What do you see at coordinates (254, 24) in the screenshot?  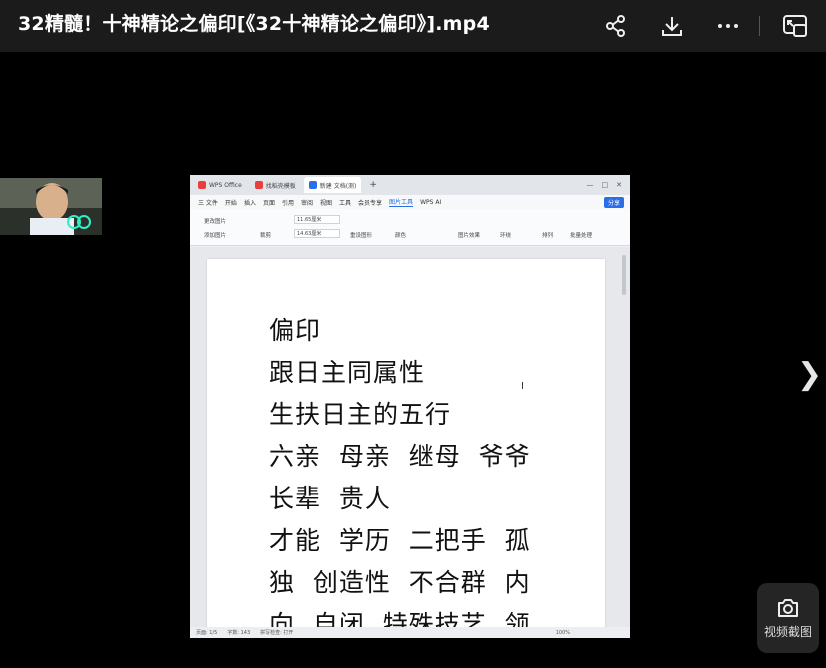 I see `video-title: 32精髓！十神精论之偏印[《32十神精论之偏印》].mp4` at bounding box center [254, 24].